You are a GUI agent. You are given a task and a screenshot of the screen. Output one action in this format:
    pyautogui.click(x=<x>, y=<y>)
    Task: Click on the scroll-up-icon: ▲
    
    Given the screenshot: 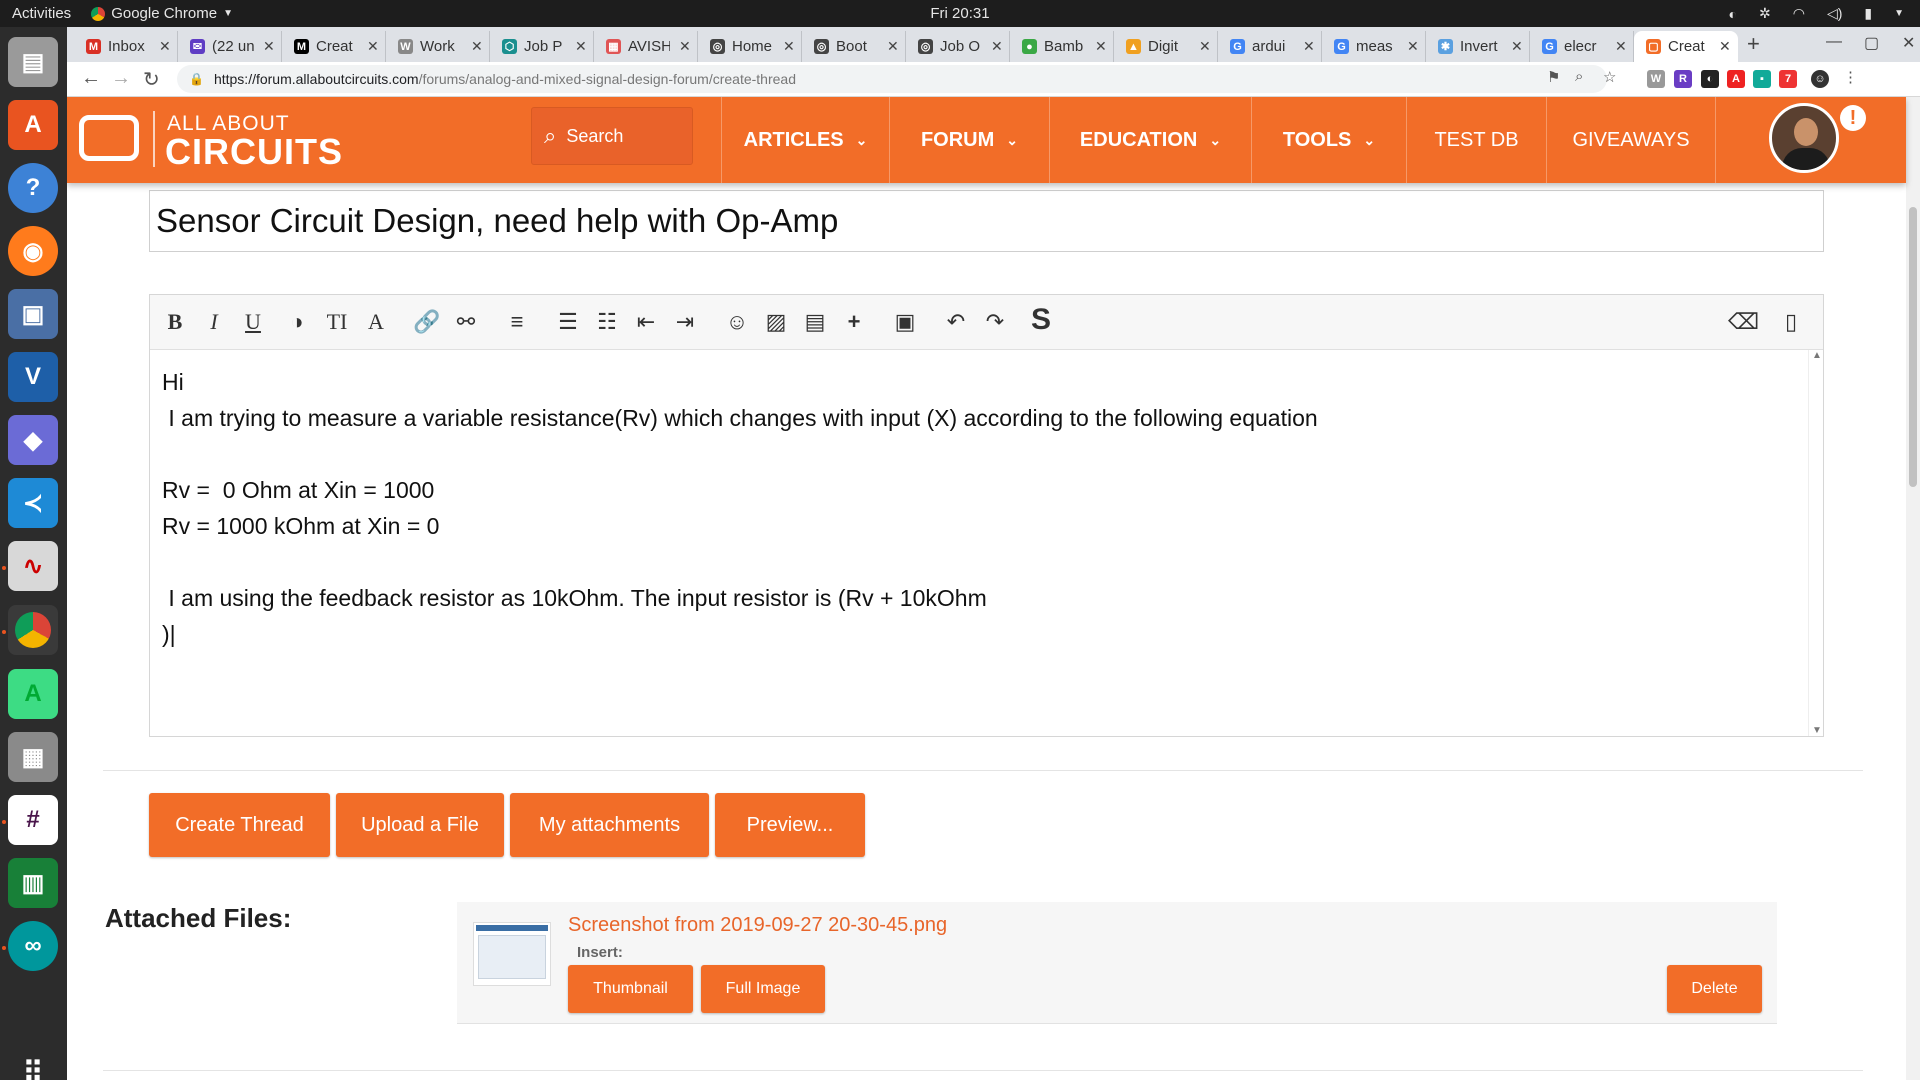 What is the action you would take?
    pyautogui.click(x=1817, y=355)
    